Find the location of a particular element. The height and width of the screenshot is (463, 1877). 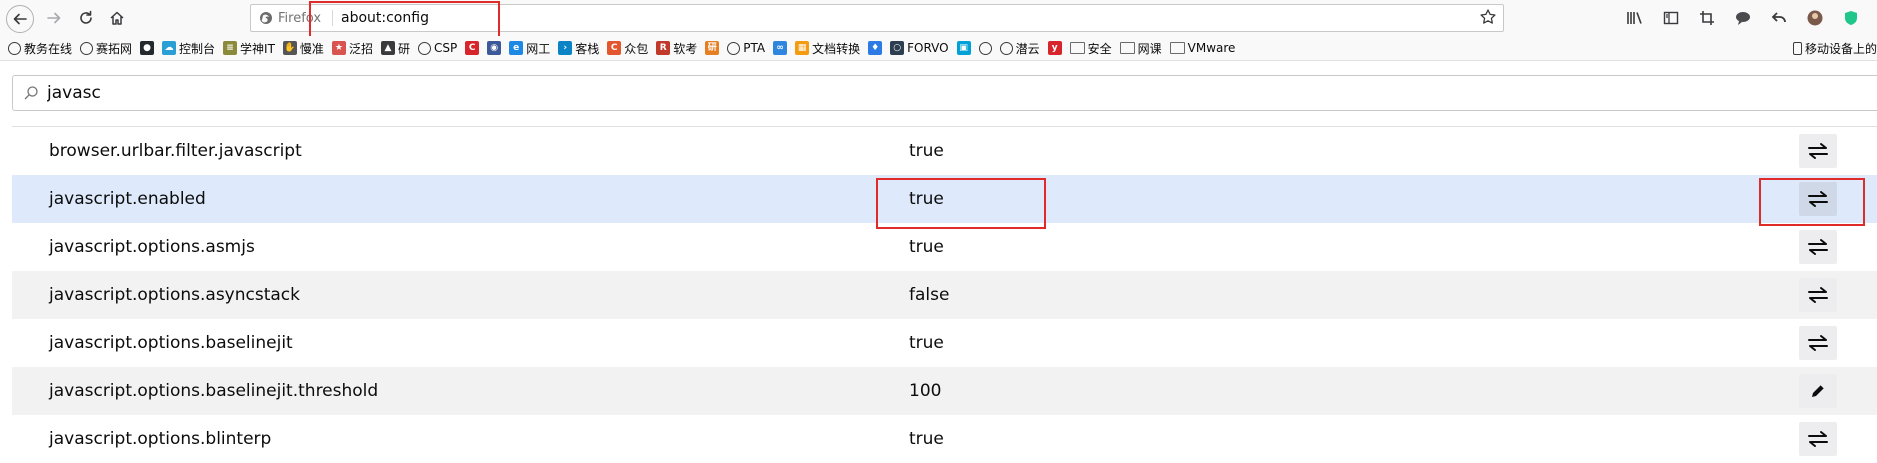

library-icon is located at coordinates (1634, 18).